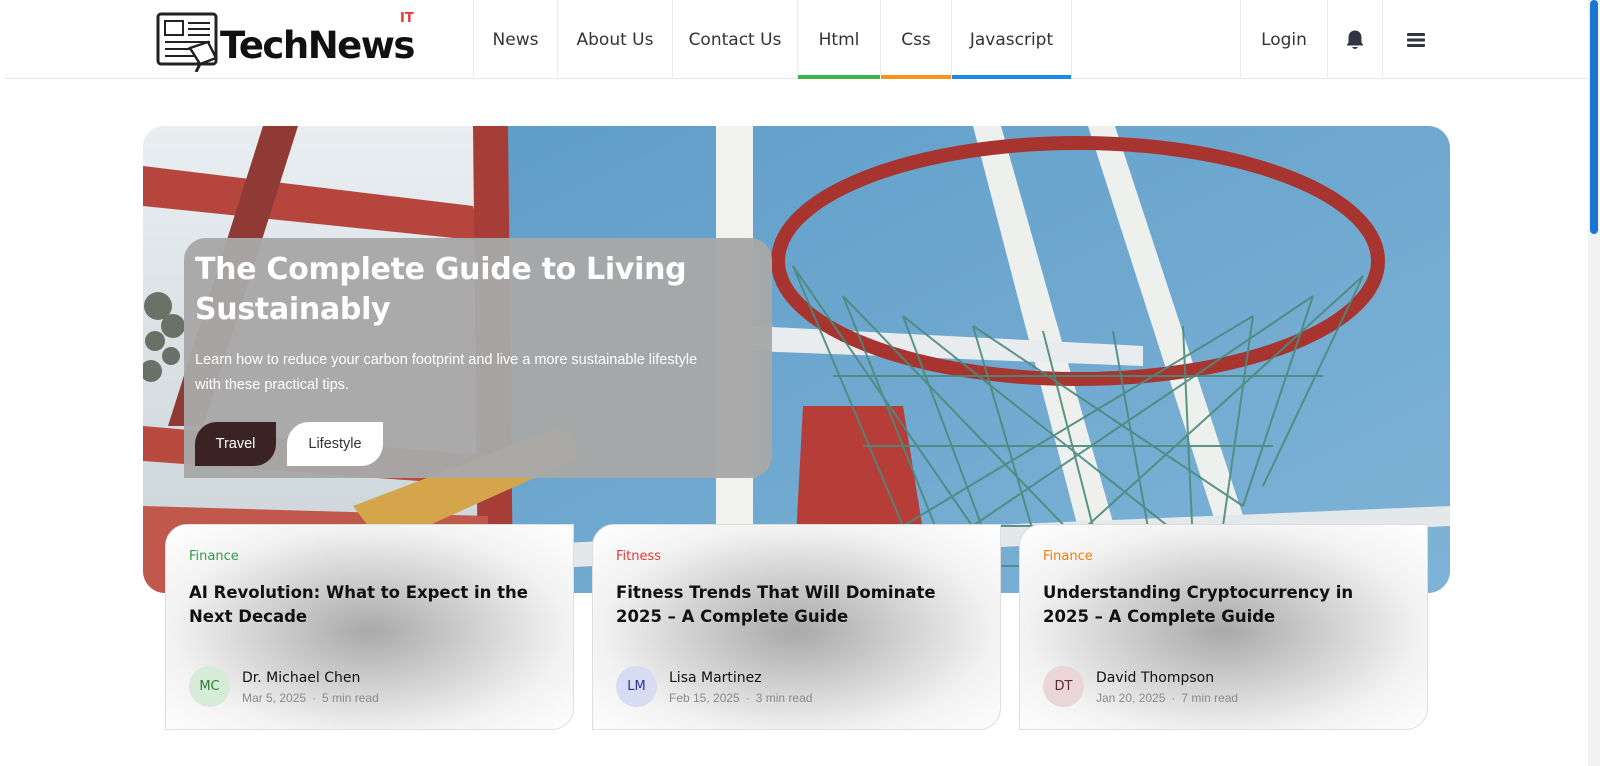 This screenshot has height=766, width=1600. I want to click on nav-item-label: News, so click(515, 39).